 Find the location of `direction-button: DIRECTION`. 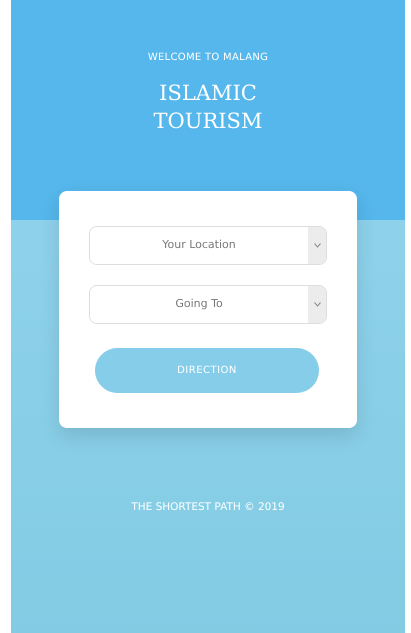

direction-button: DIRECTION is located at coordinates (207, 370).